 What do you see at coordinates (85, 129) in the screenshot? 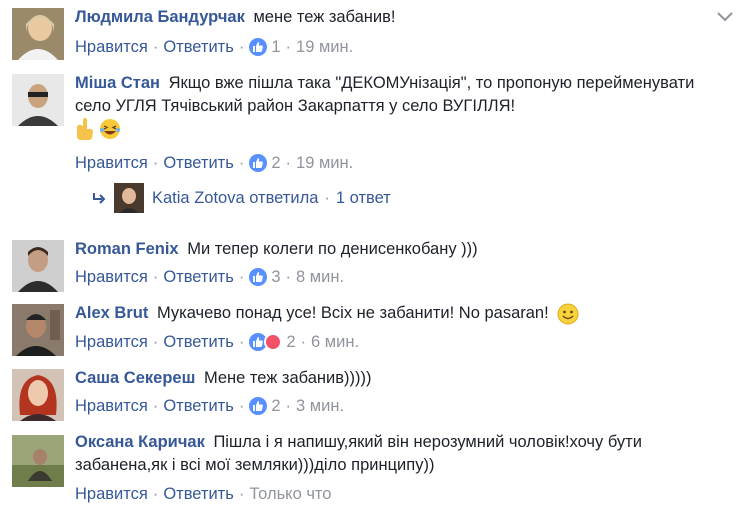
I see `pointing-hand-emoji-icon` at bounding box center [85, 129].